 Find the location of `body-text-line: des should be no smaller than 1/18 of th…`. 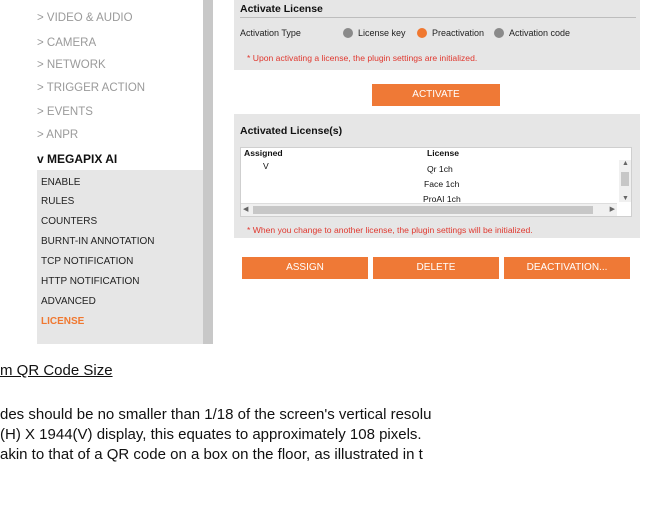

body-text-line: des should be no smaller than 1/18 of th… is located at coordinates (216, 414).